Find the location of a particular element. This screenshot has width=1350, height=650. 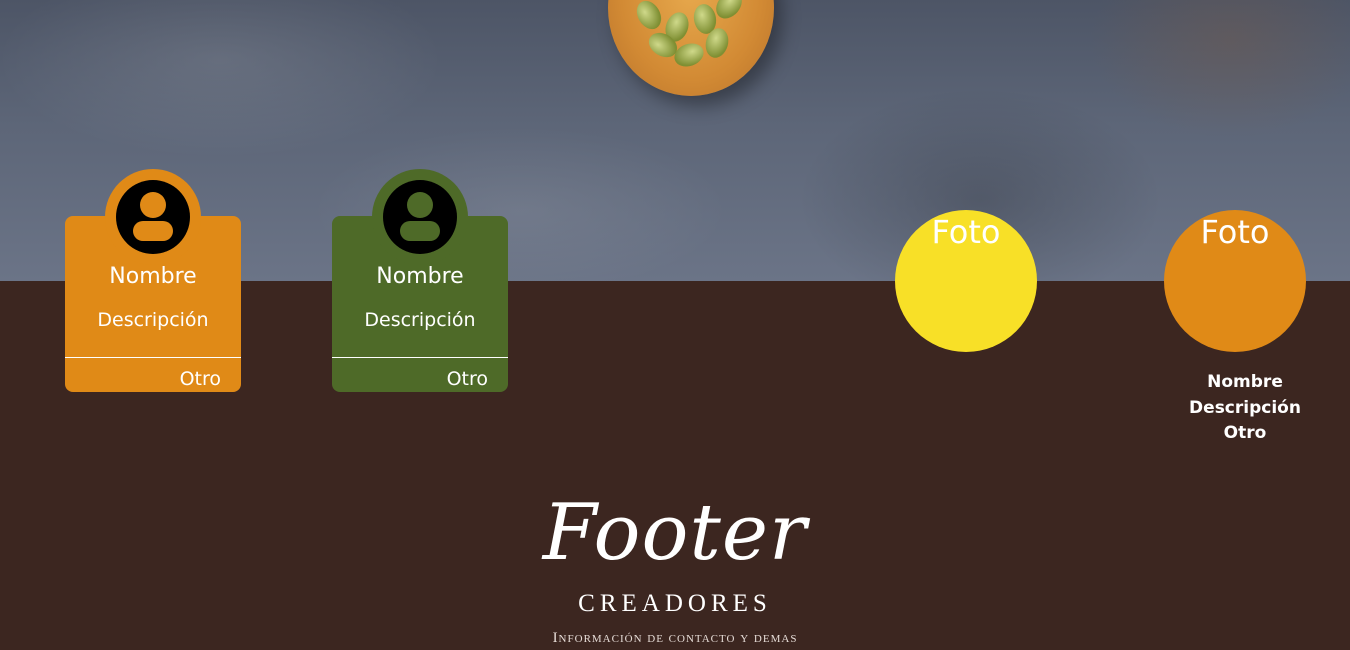

team-card-1: Nombre Descripción Otro is located at coordinates (153, 280).